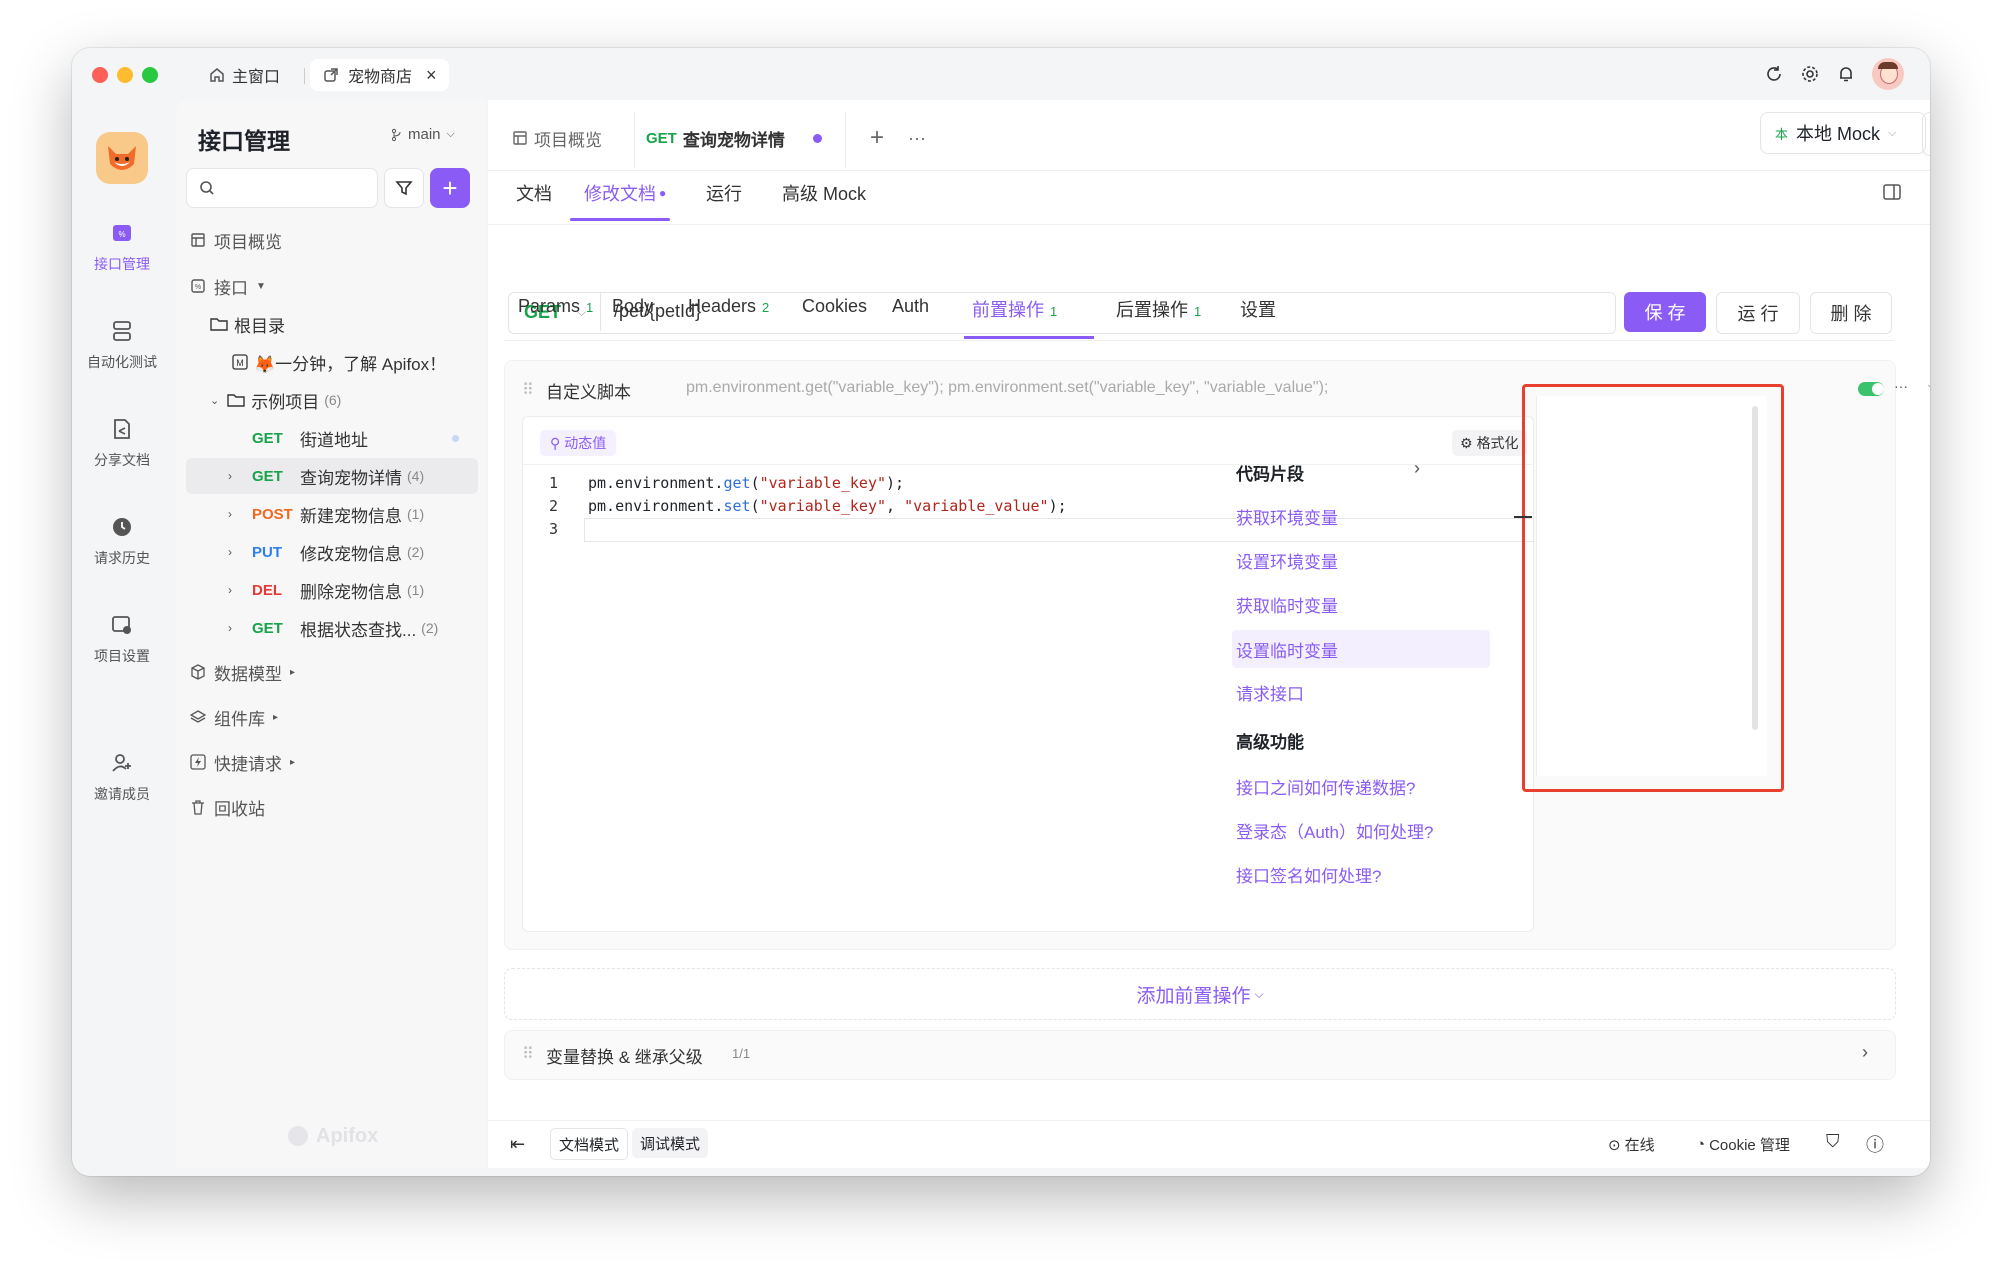 Image resolution: width=2000 pixels, height=1272 pixels. Describe the element at coordinates (1774, 74) in the screenshot. I see `refresh-icon` at that location.